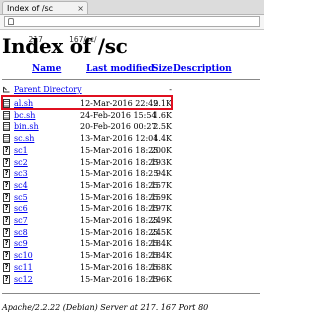 Image resolution: width=320 pixels, height=320 pixels. I want to click on file-size: 196K, so click(161, 279).